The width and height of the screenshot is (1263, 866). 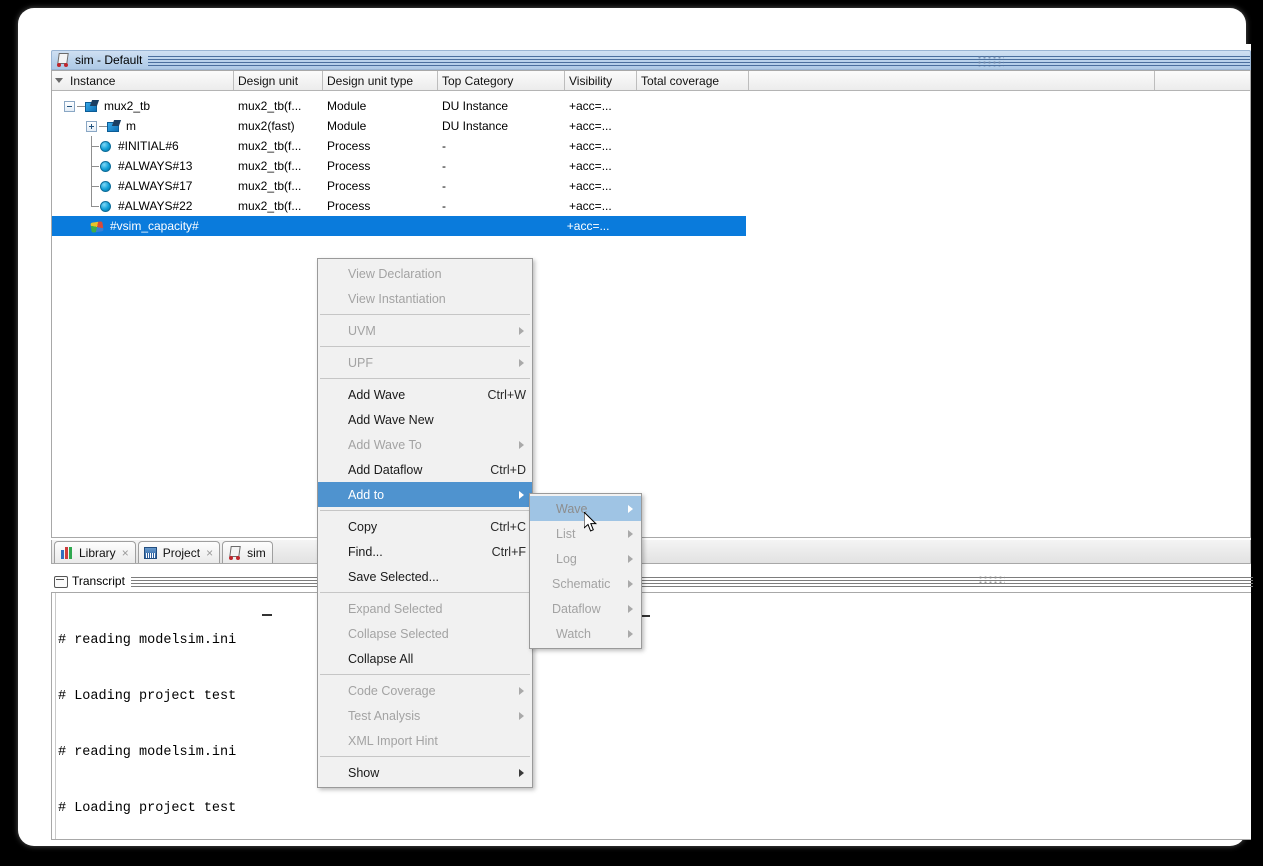 I want to click on menu-item-show: Show, so click(x=425, y=772).